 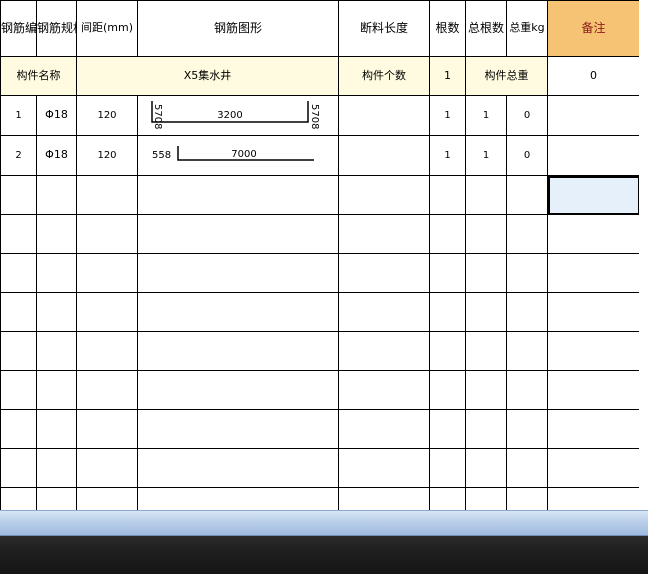 I want to click on cell-shape: 558 7000, so click(x=238, y=155).